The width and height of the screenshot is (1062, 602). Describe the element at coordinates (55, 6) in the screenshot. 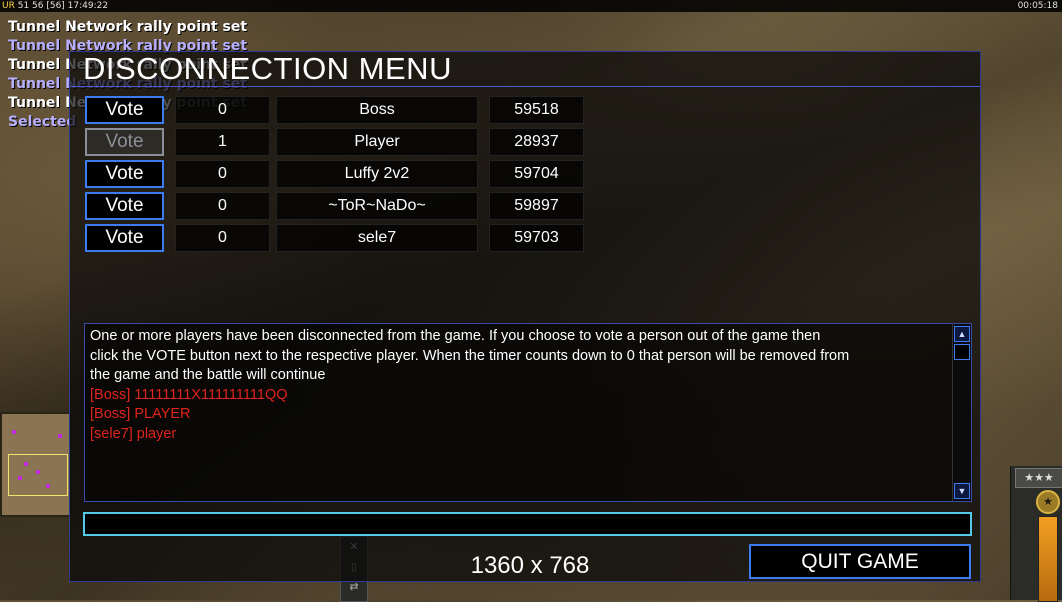

I see `fps-readout: UR 51 56 [56] 17:49:22` at that location.